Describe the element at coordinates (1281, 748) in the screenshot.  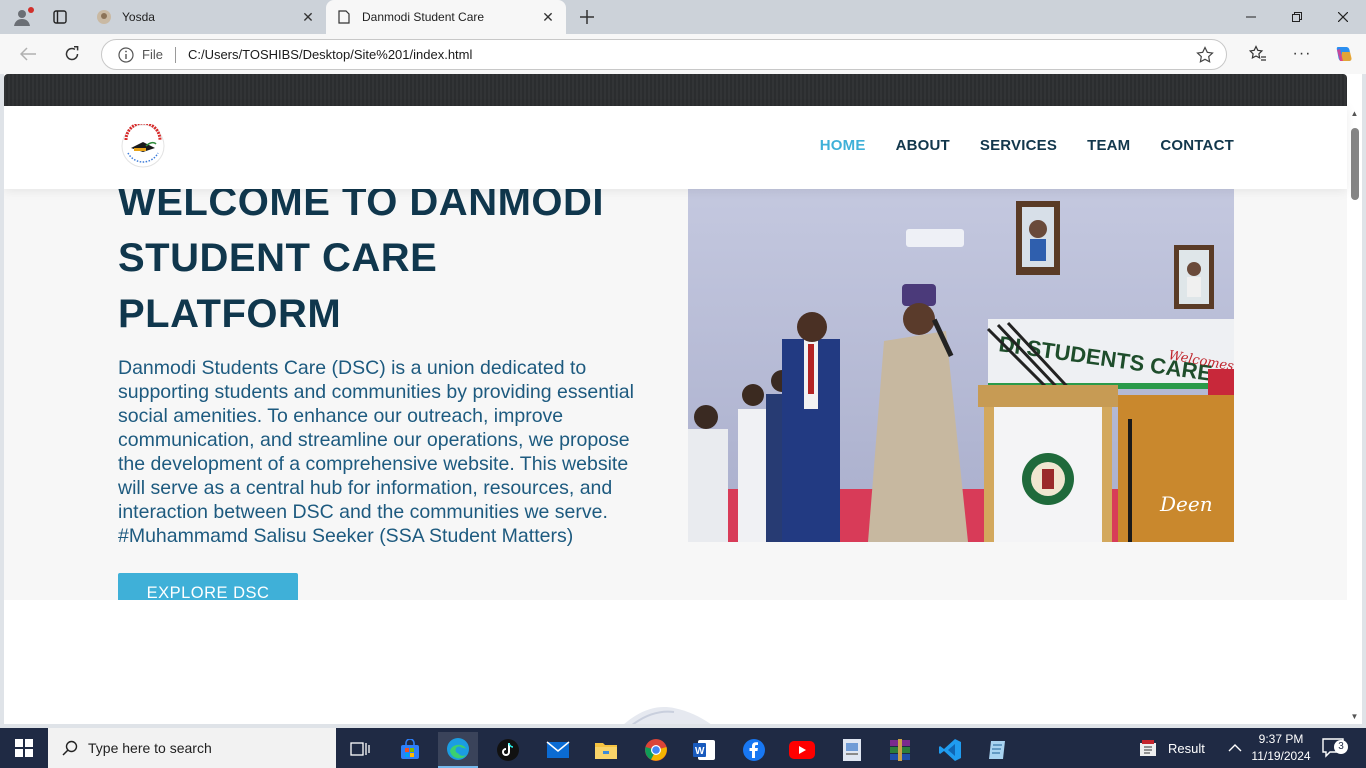
I see `taskbar-clock: 9:37 PM 11/19/2024` at that location.